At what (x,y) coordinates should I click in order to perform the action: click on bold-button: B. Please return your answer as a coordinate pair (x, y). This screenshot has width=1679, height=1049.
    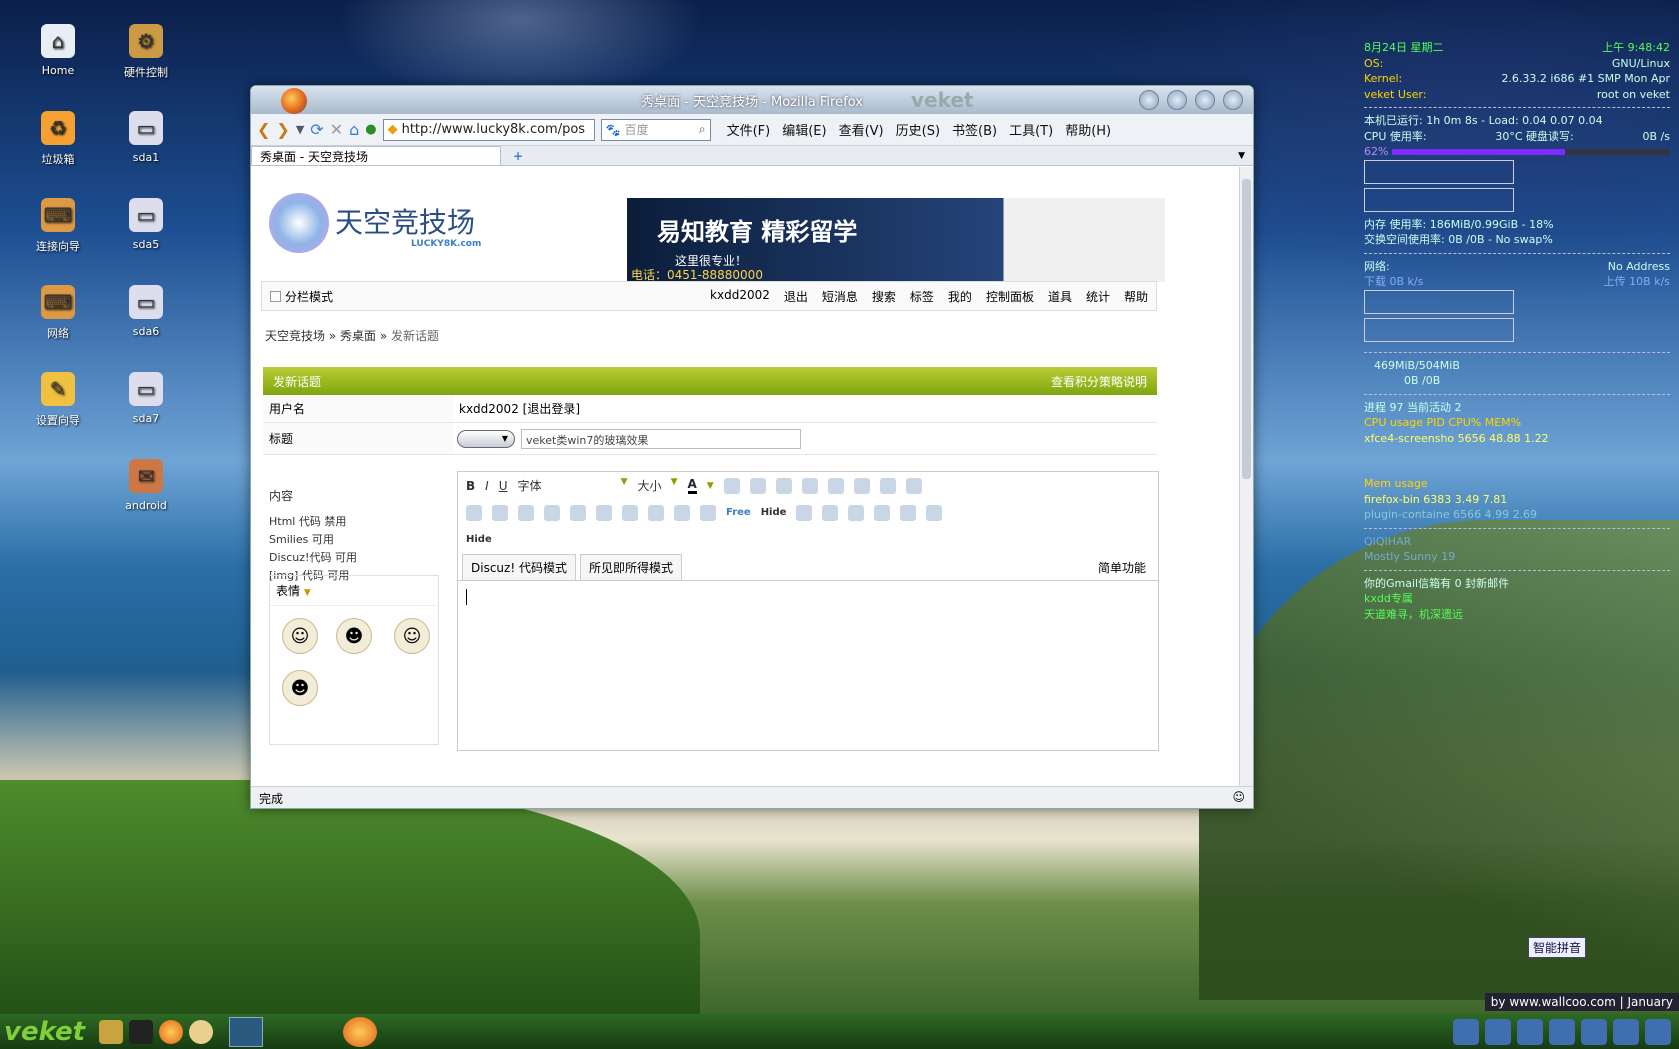
    Looking at the image, I should click on (470, 486).